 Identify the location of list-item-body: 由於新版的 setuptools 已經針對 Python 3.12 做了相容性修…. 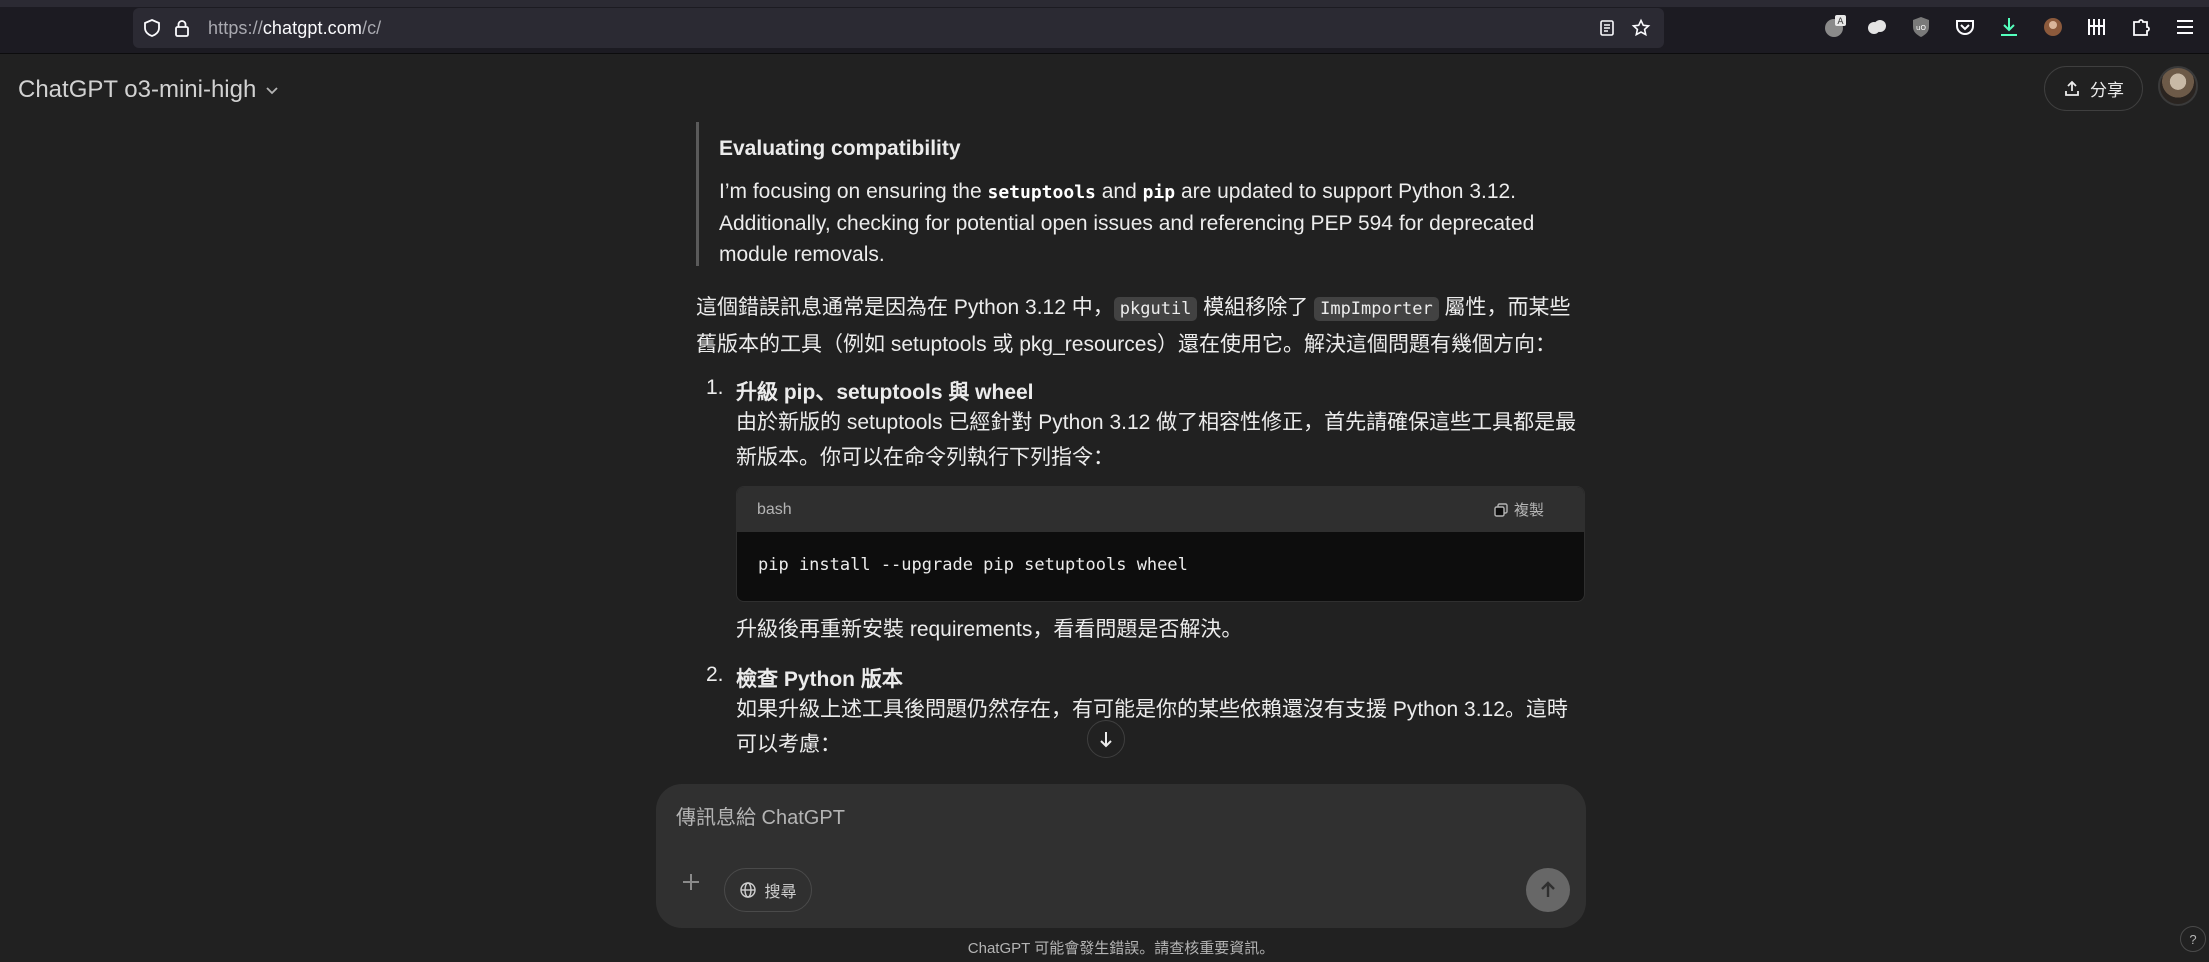
(1156, 440).